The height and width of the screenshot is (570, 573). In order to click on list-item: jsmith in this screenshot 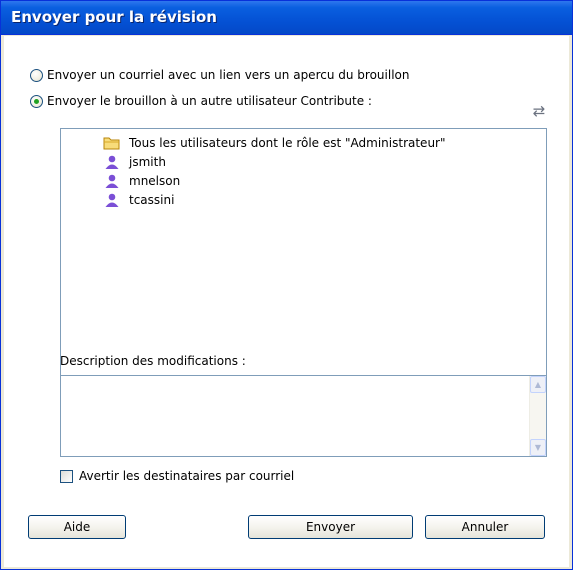, I will do `click(134, 161)`.